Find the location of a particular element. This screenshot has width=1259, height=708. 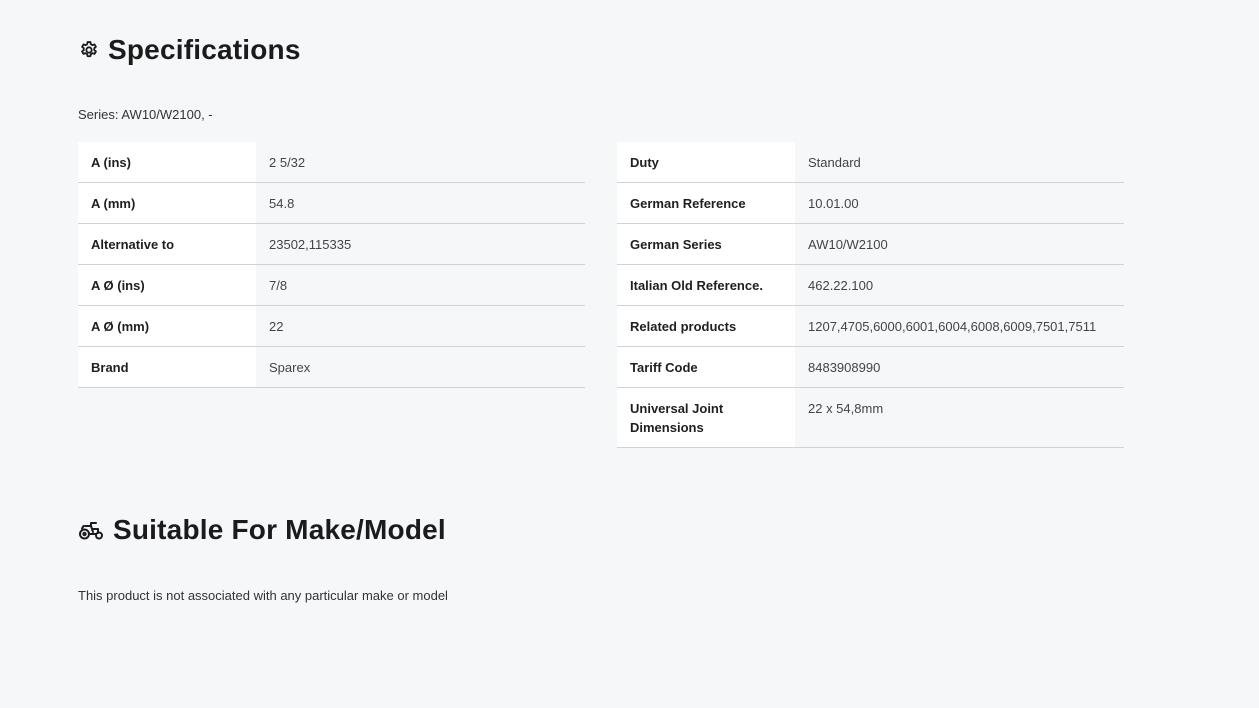

spec-value: 7/8 is located at coordinates (420, 285).